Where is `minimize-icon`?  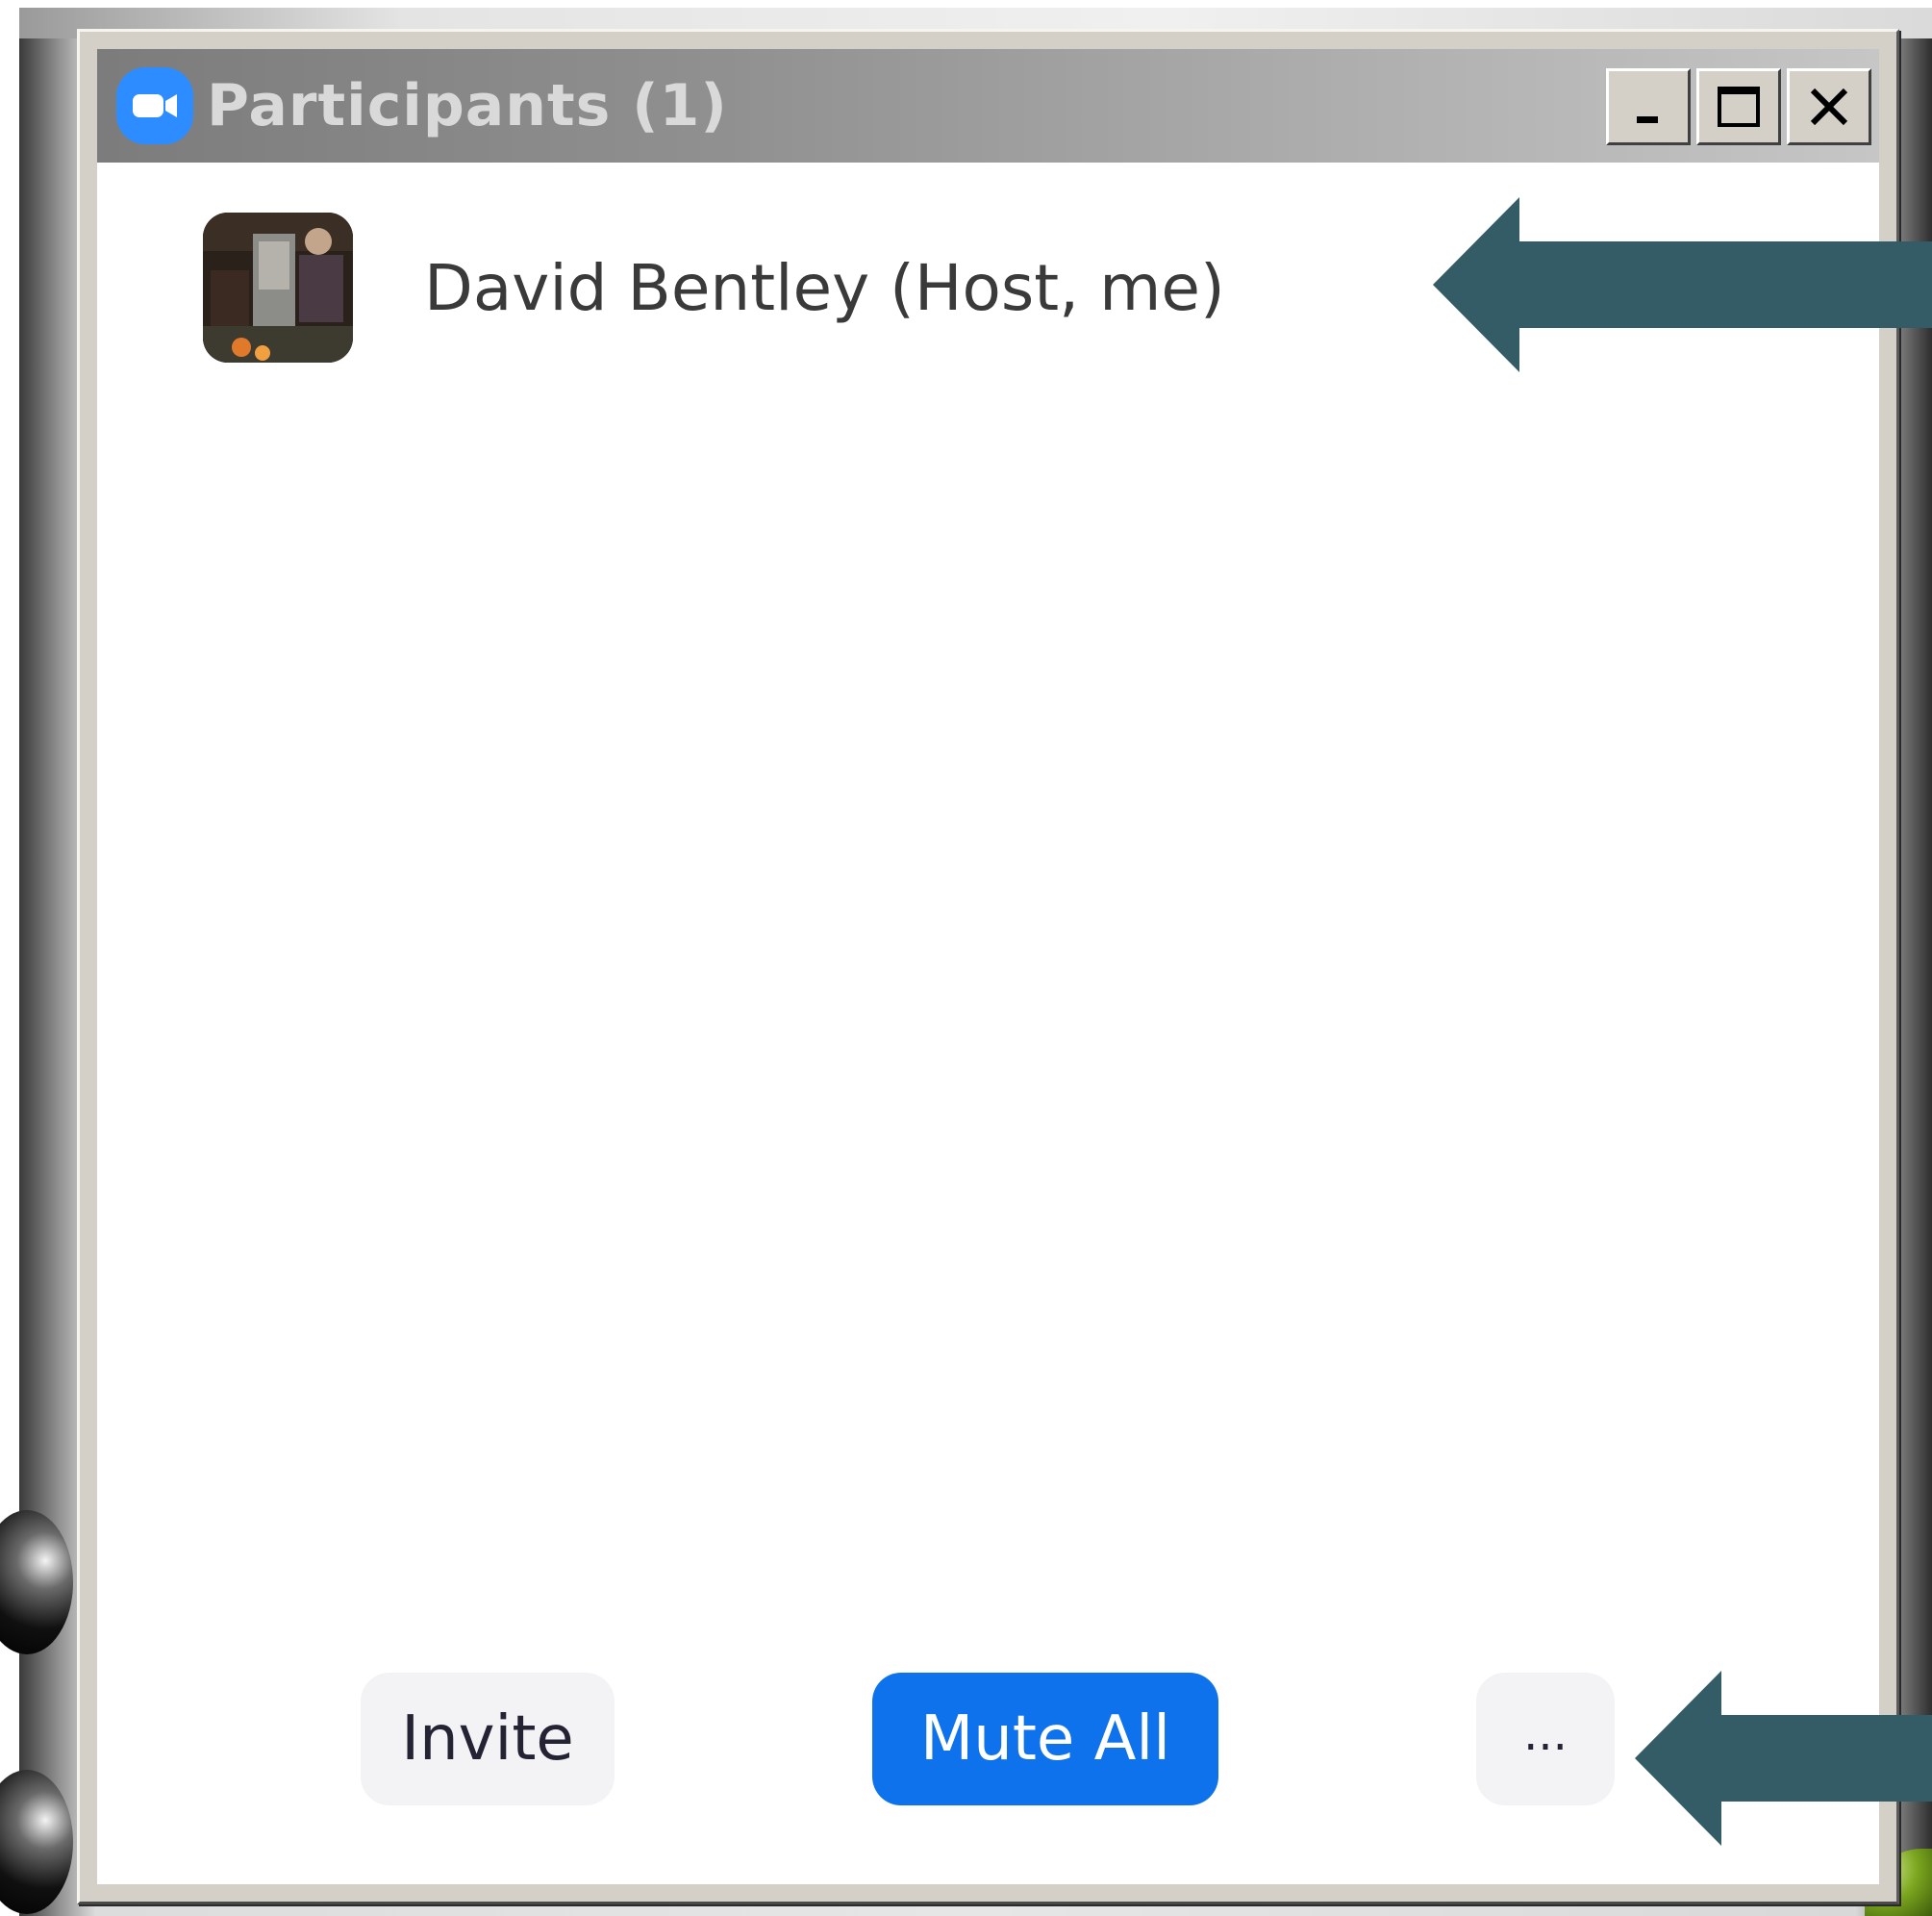 minimize-icon is located at coordinates (1647, 119).